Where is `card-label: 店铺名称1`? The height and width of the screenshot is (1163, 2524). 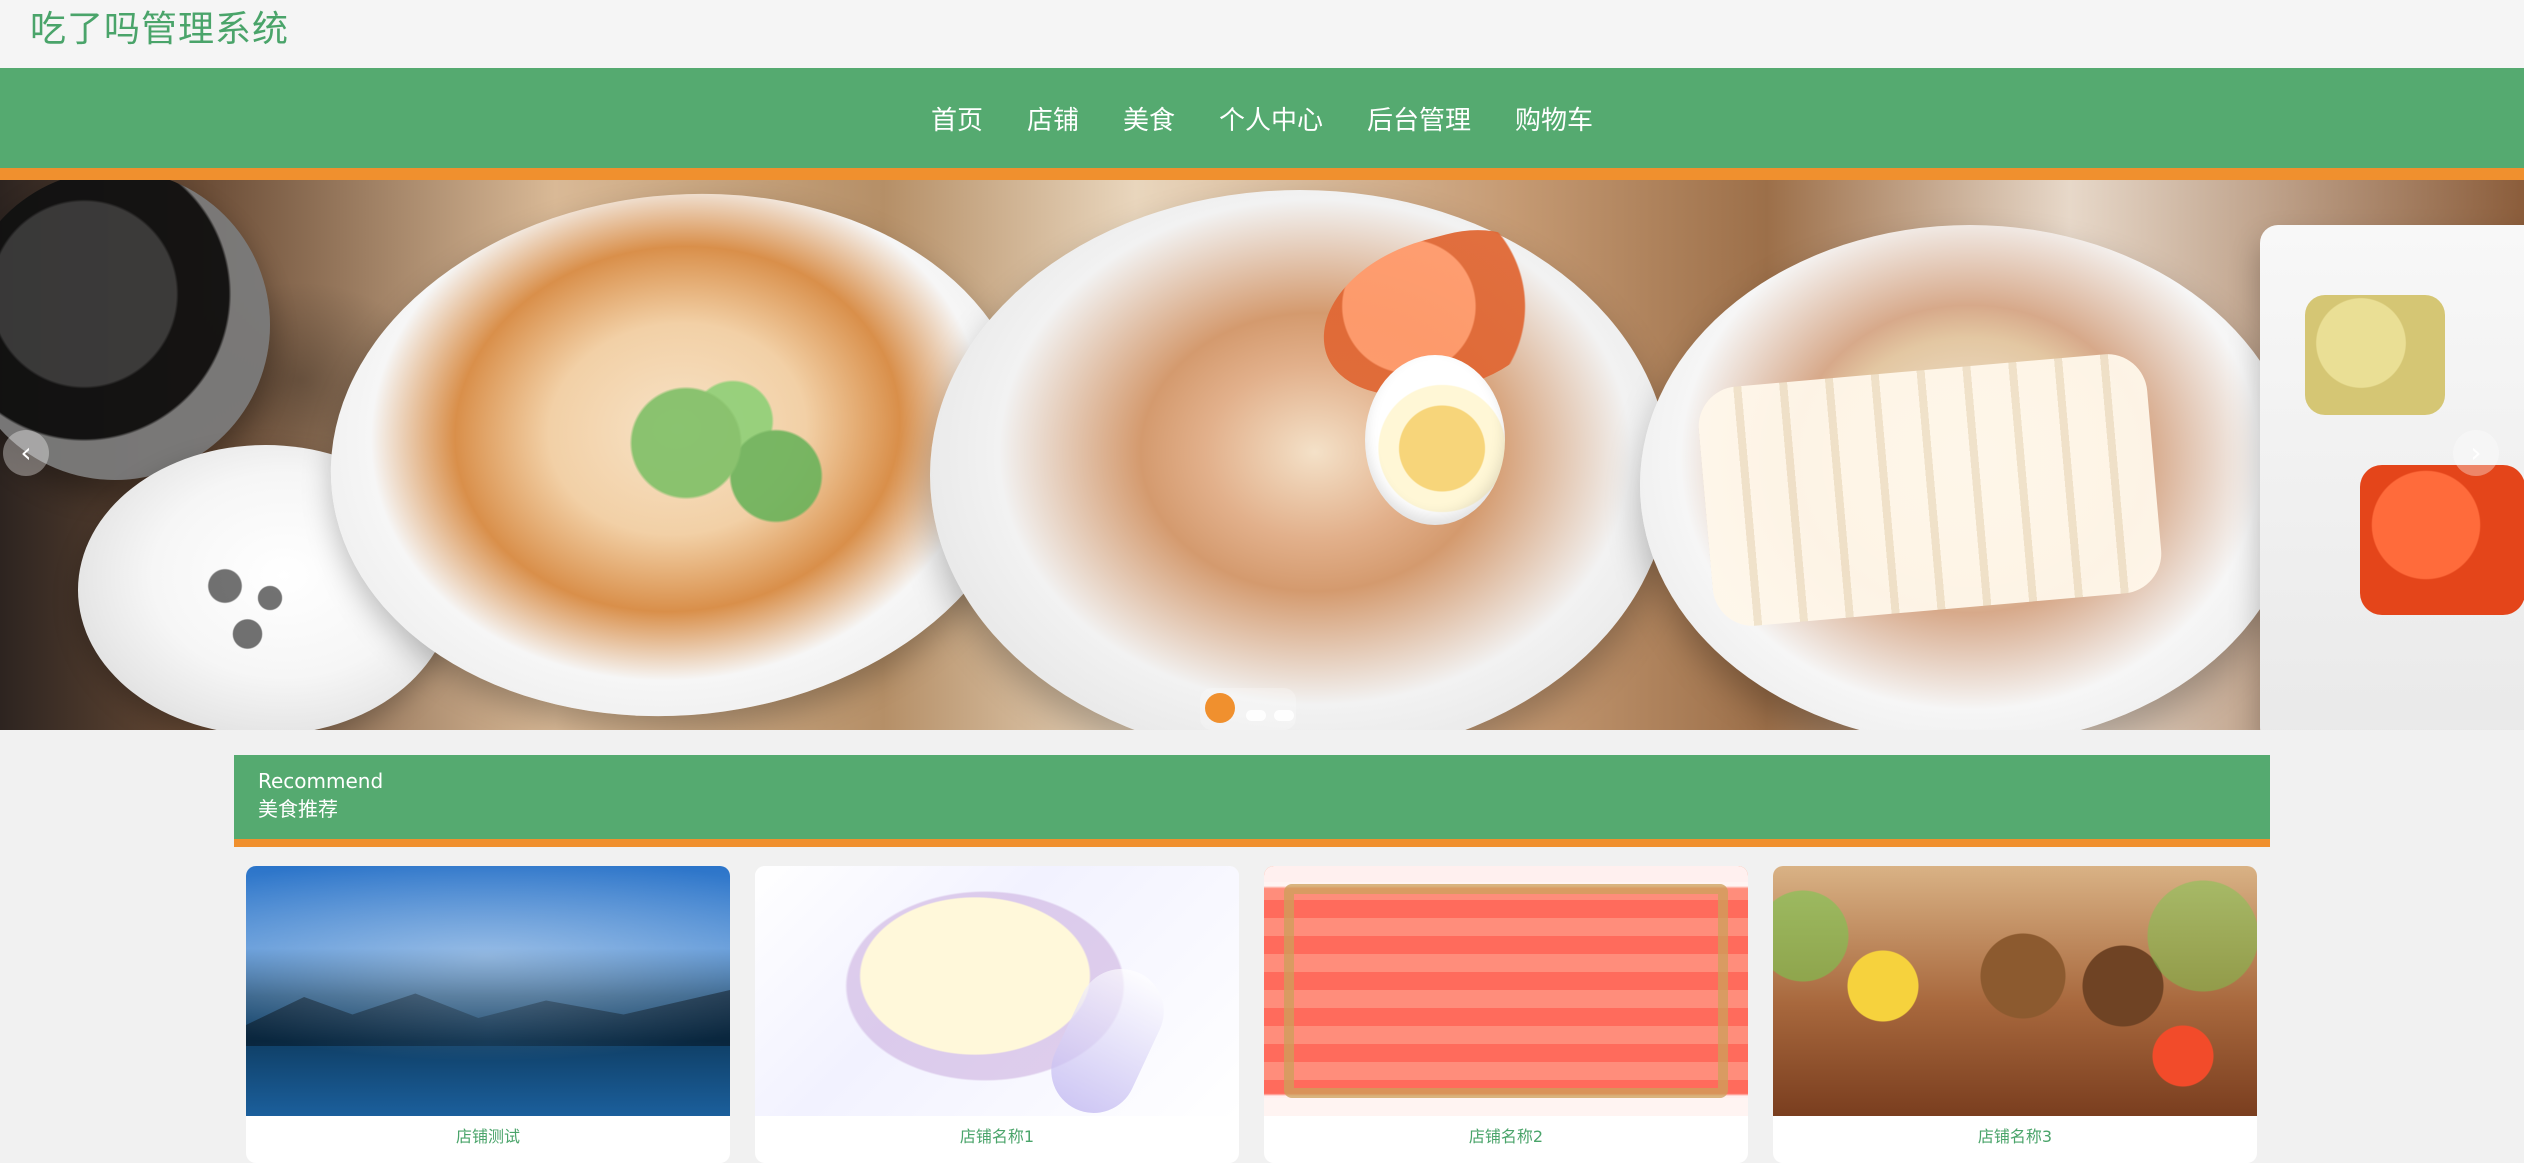 card-label: 店铺名称1 is located at coordinates (997, 1136).